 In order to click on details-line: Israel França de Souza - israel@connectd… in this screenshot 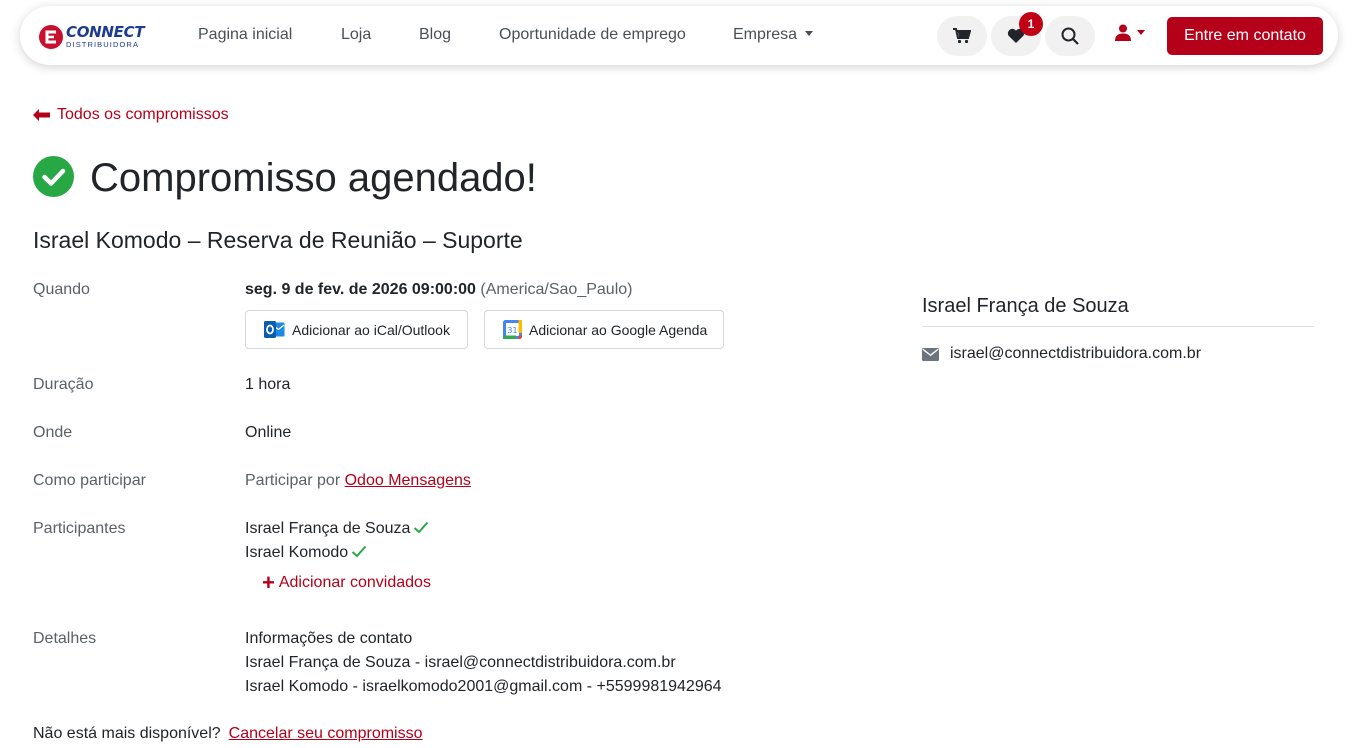, I will do `click(460, 662)`.